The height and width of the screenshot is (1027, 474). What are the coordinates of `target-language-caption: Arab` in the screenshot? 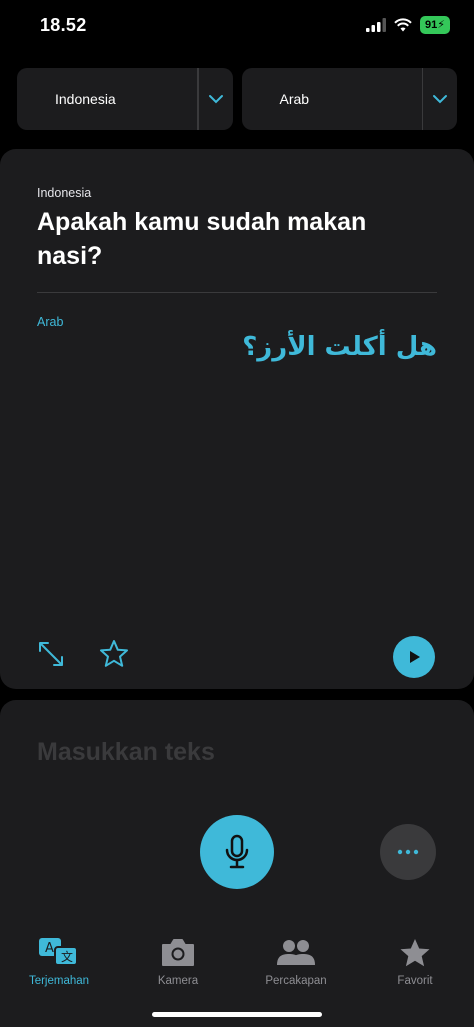 It's located at (50, 322).